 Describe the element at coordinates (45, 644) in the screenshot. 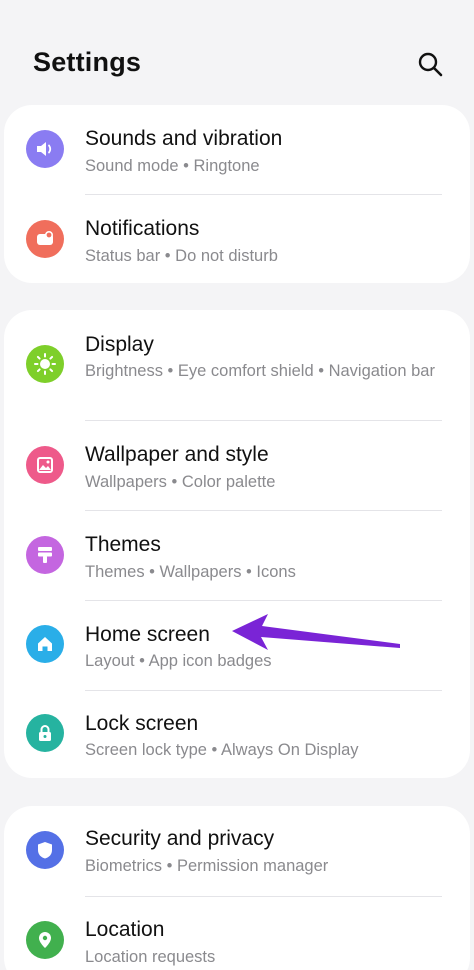

I see `home-icon` at that location.